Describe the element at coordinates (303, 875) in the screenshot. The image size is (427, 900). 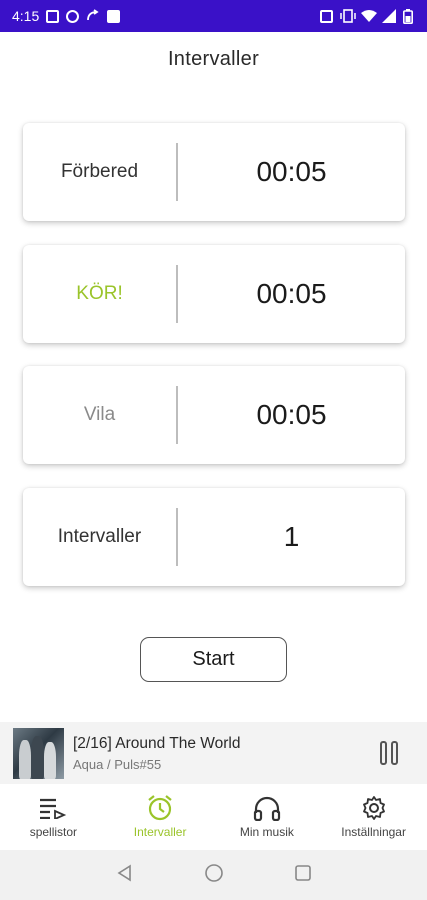
I see `recents-icon` at that location.